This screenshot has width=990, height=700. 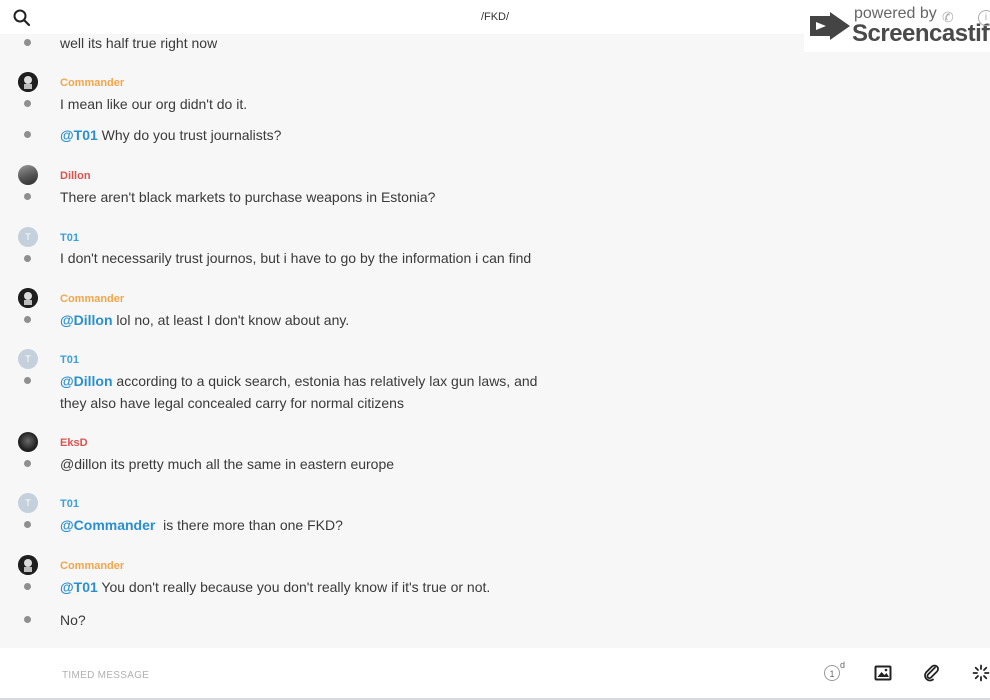 I want to click on message-body: Why do you trust journalists?, so click(x=189, y=135).